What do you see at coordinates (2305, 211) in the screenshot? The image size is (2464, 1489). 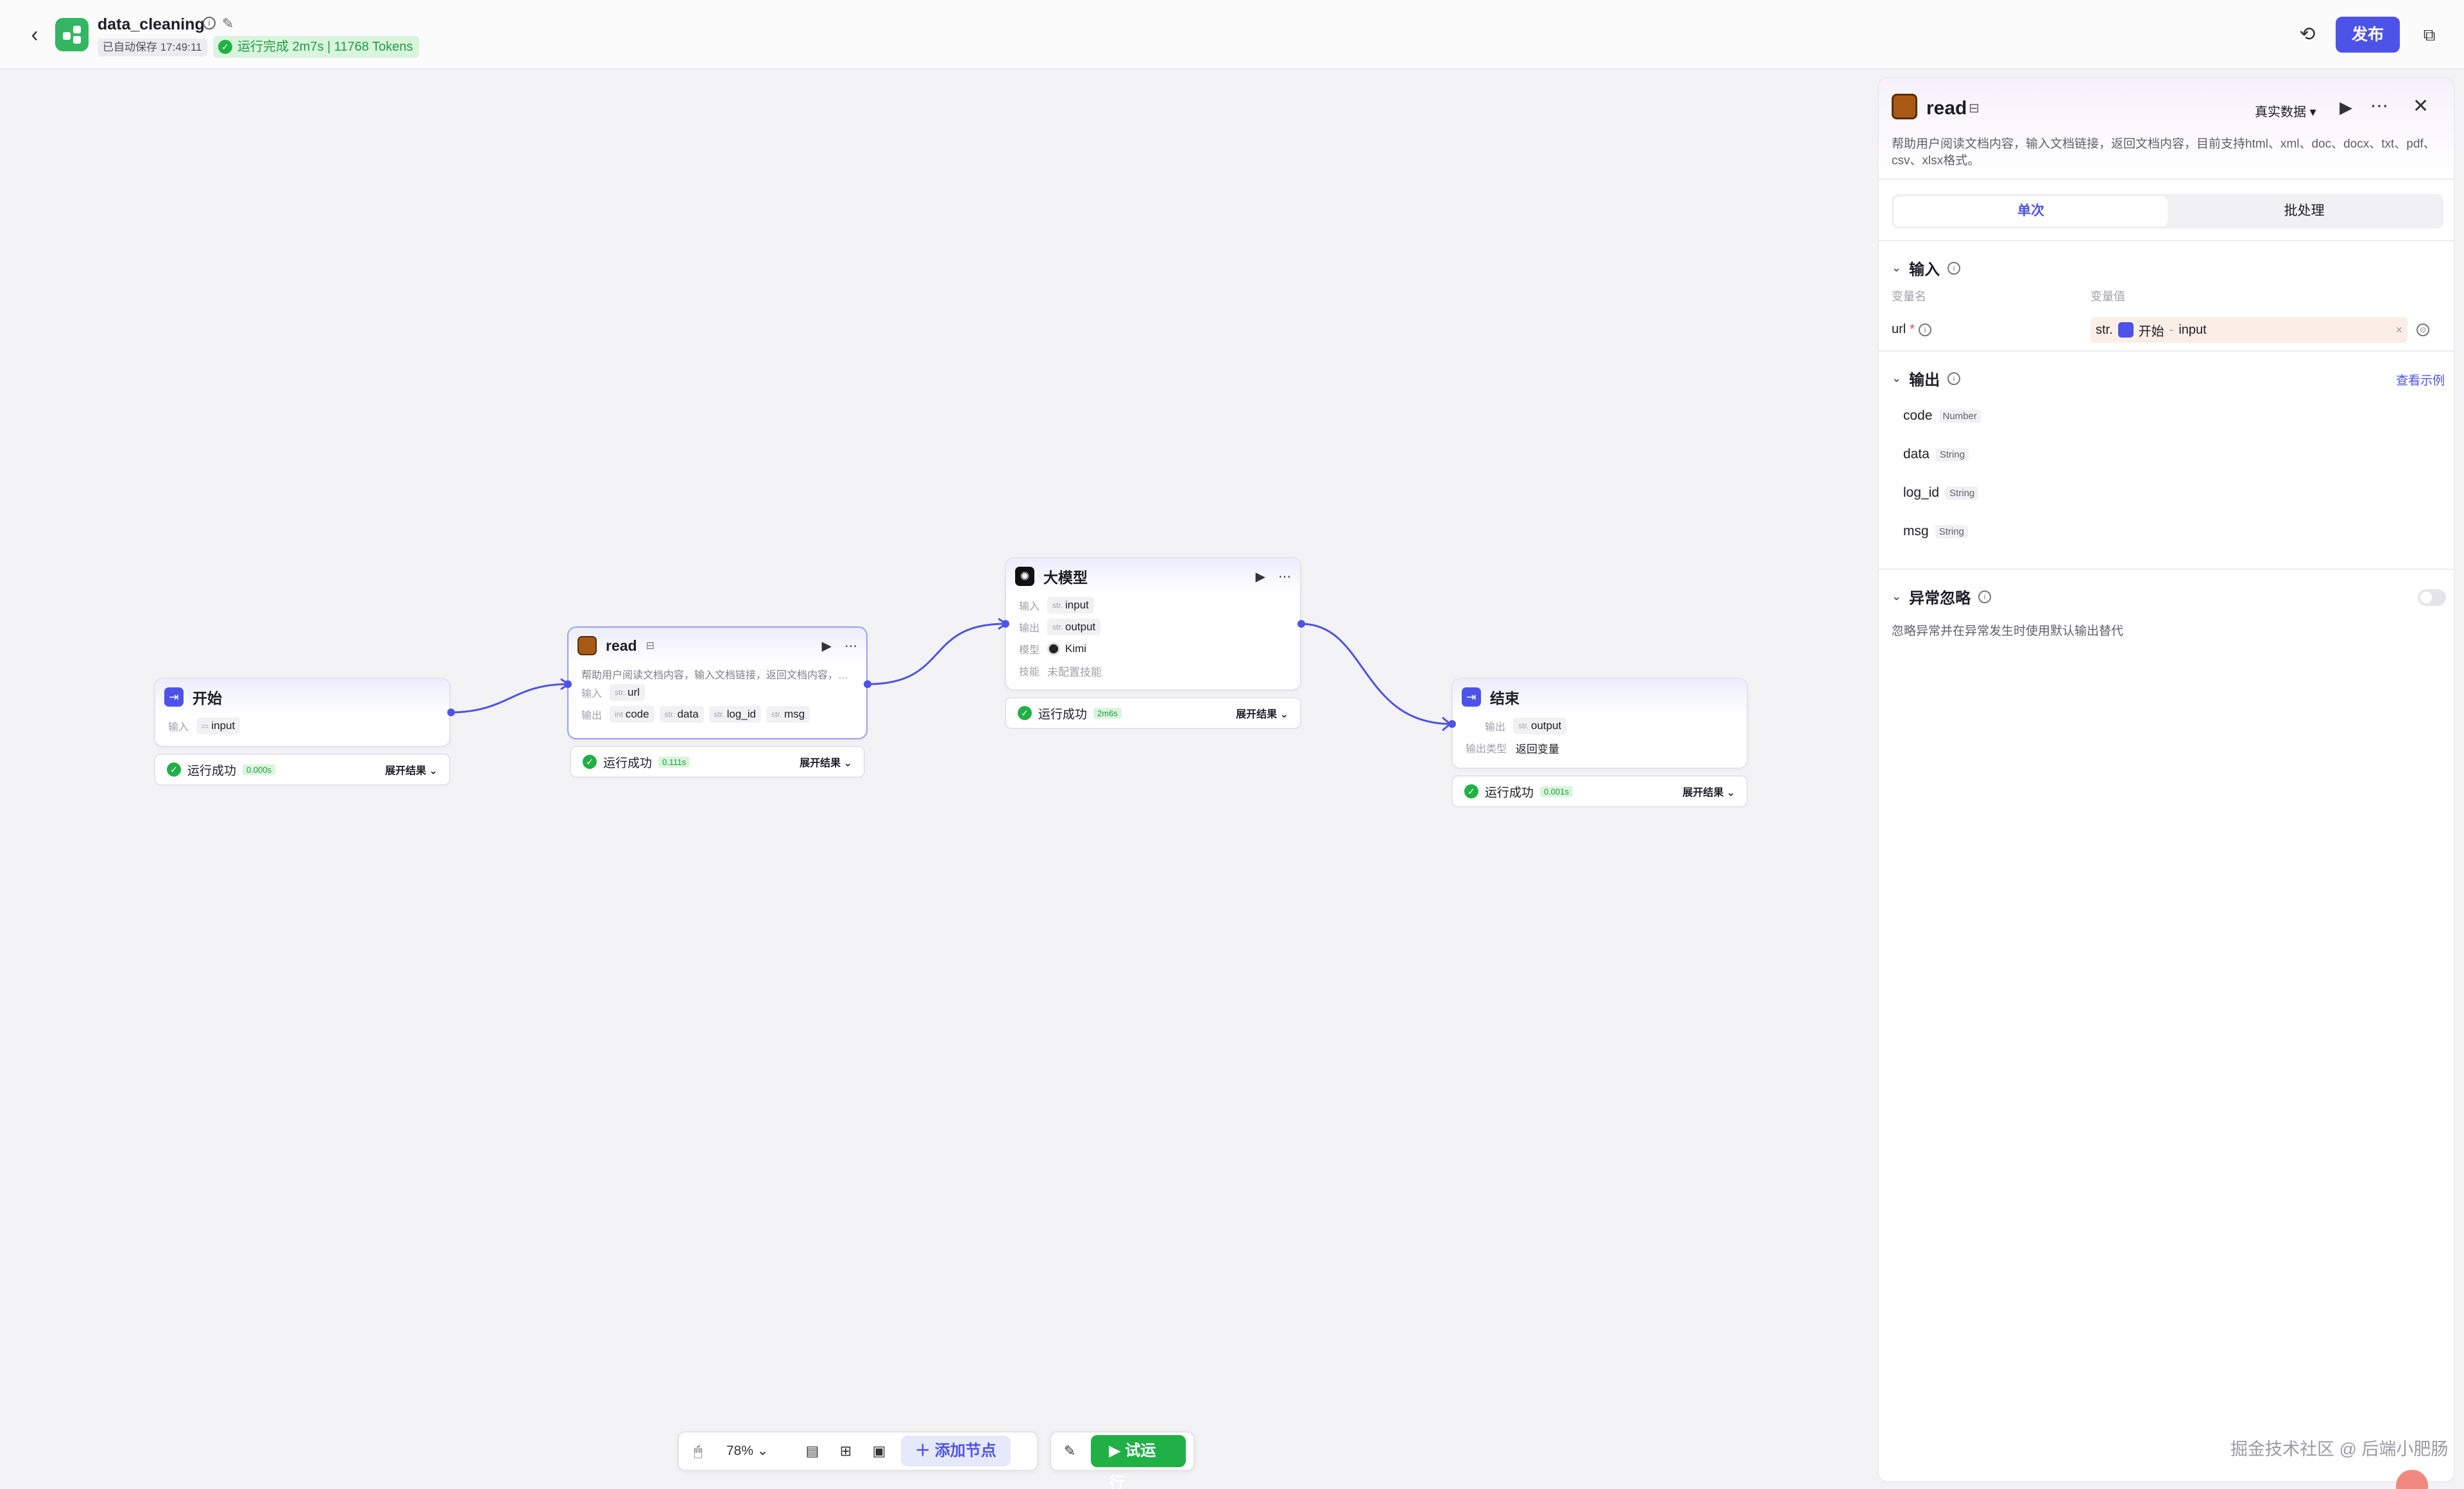 I see `tab-batch: 批处理` at bounding box center [2305, 211].